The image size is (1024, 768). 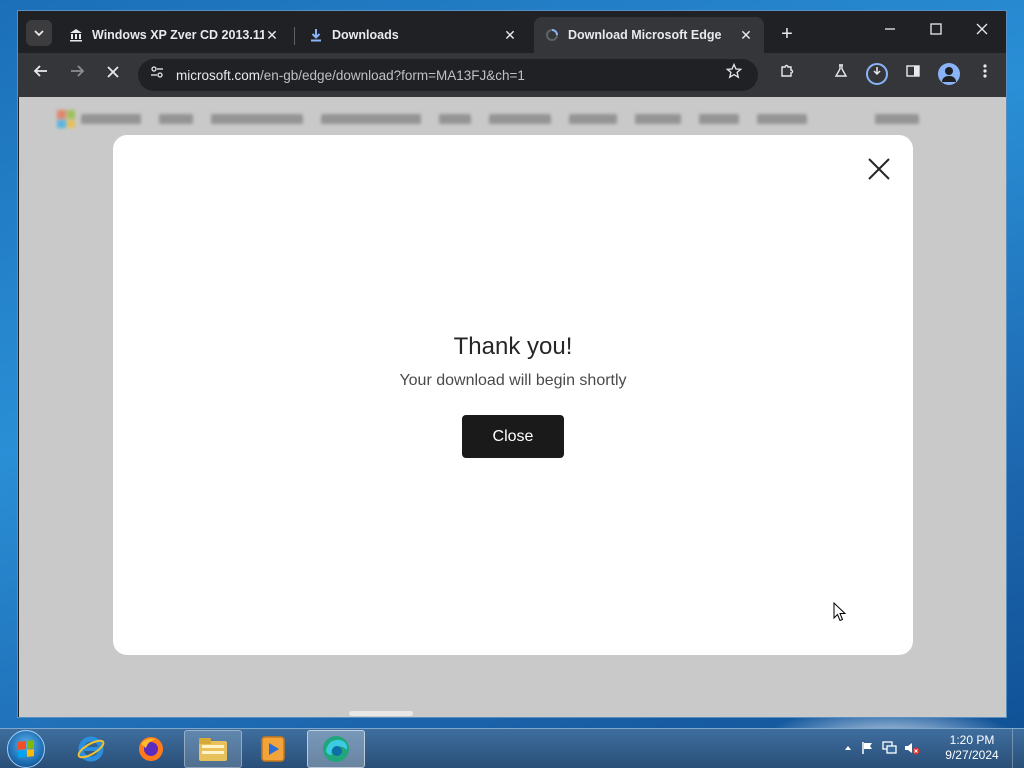 I want to click on taskbar-clock: 1:20 PM 9/27/2024, so click(x=972, y=748).